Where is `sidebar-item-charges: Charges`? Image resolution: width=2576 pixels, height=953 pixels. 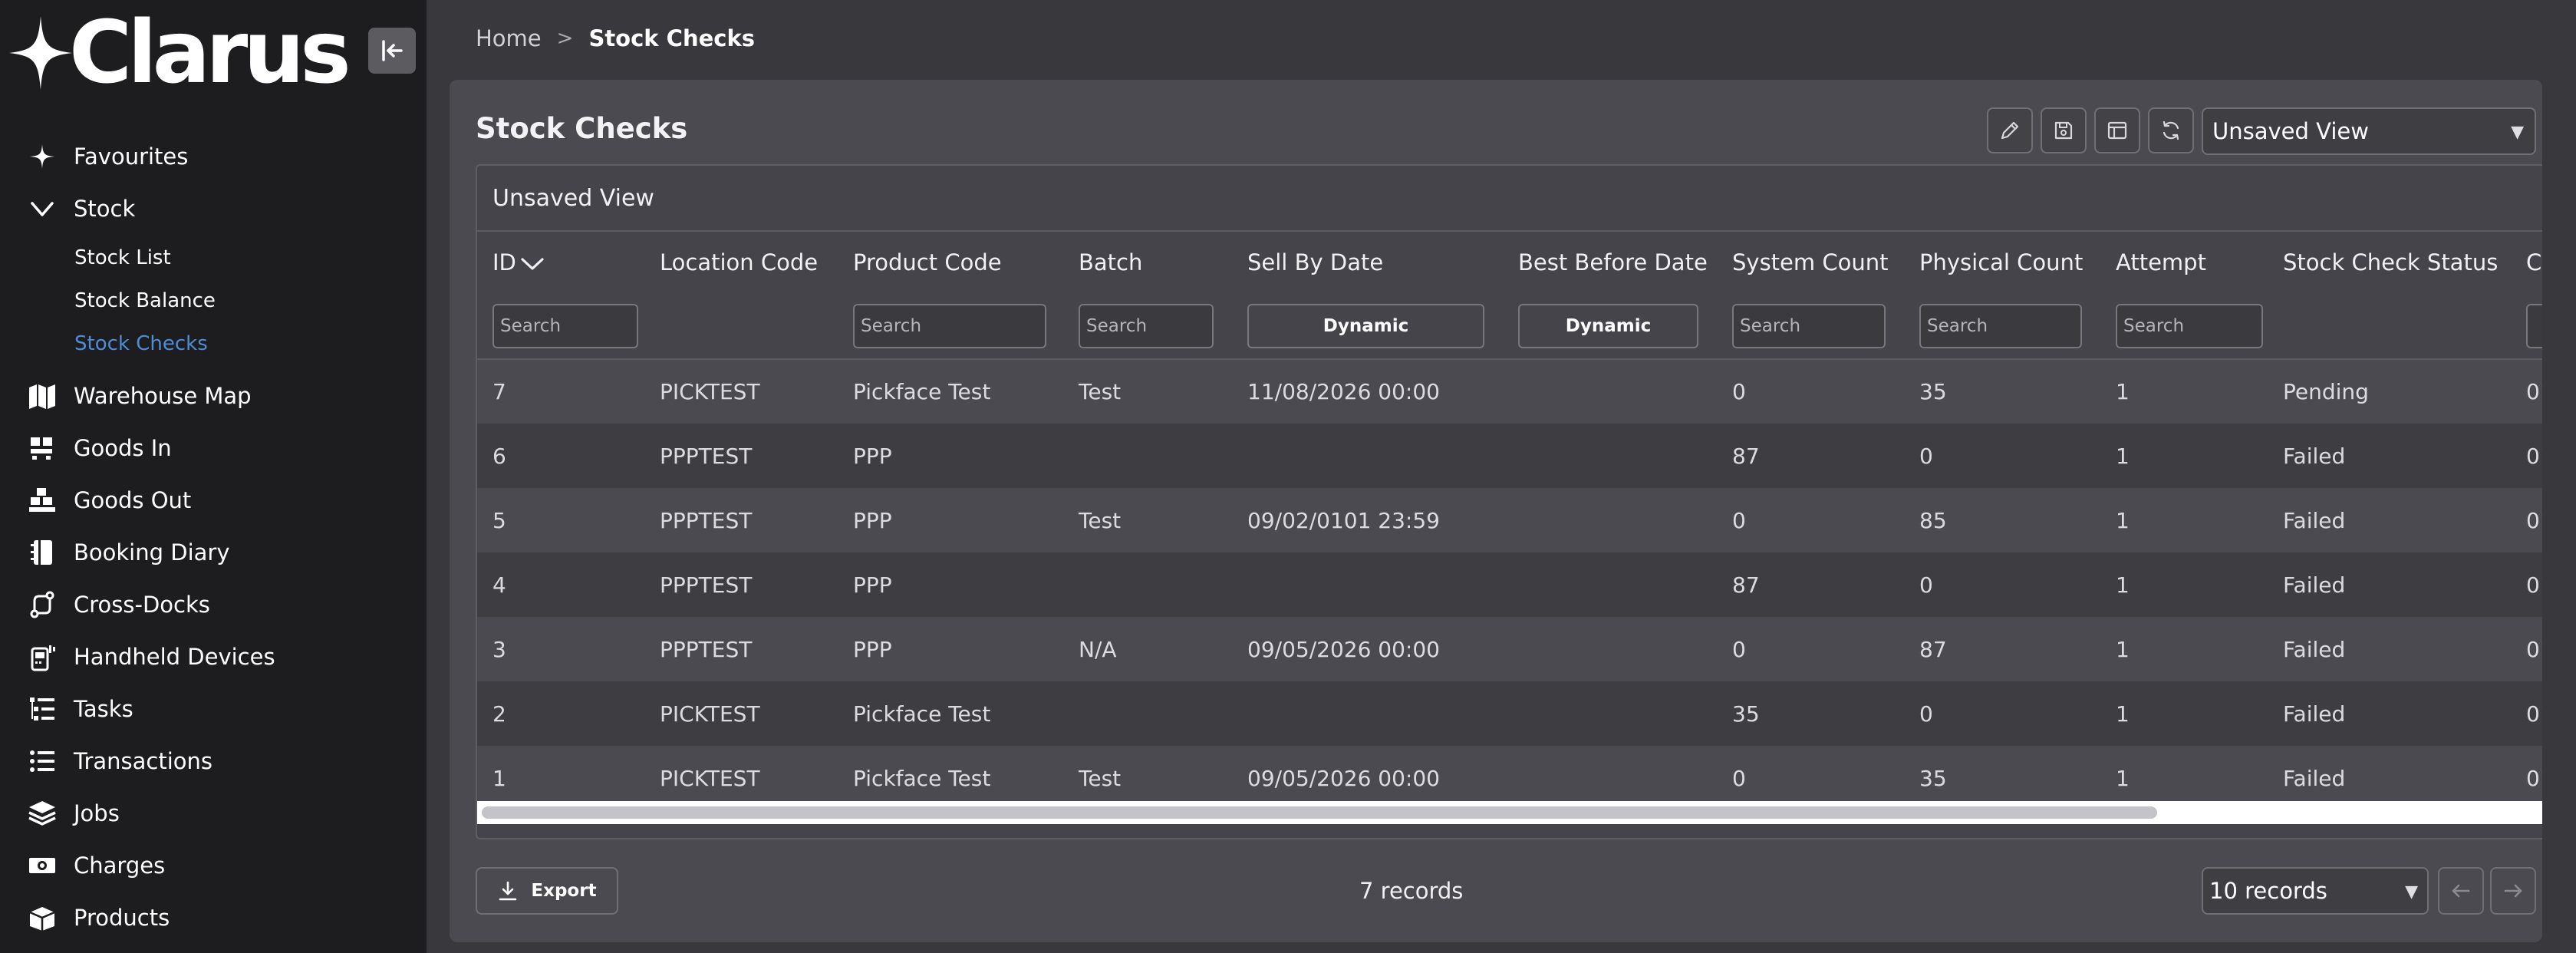
sidebar-item-charges: Charges is located at coordinates (213, 865).